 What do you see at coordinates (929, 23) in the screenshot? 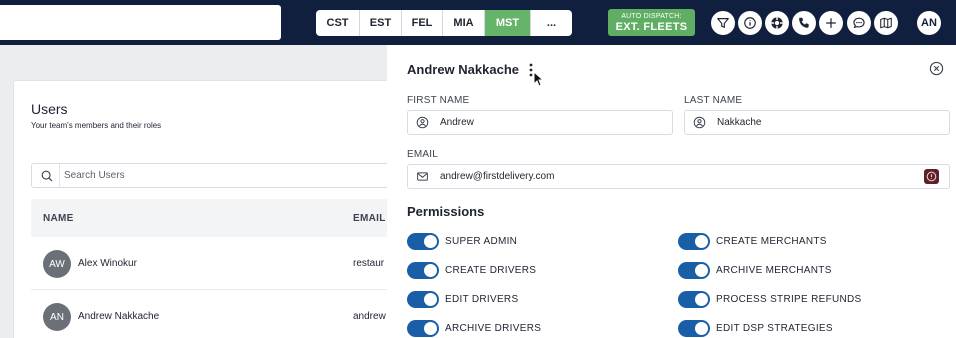
I see `user-avatar-button: AN` at bounding box center [929, 23].